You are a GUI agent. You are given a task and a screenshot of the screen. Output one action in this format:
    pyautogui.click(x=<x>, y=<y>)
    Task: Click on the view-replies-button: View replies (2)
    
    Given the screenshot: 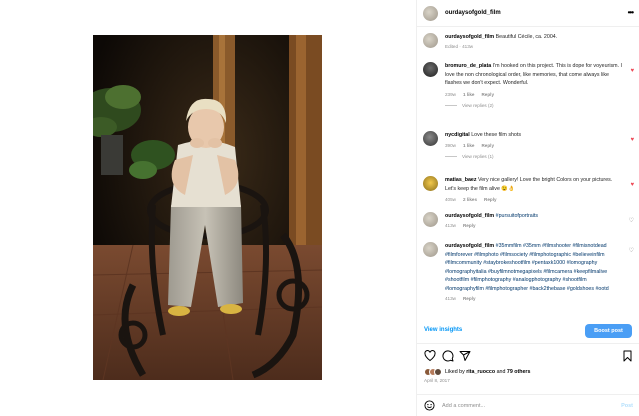 What is the action you would take?
    pyautogui.click(x=540, y=105)
    